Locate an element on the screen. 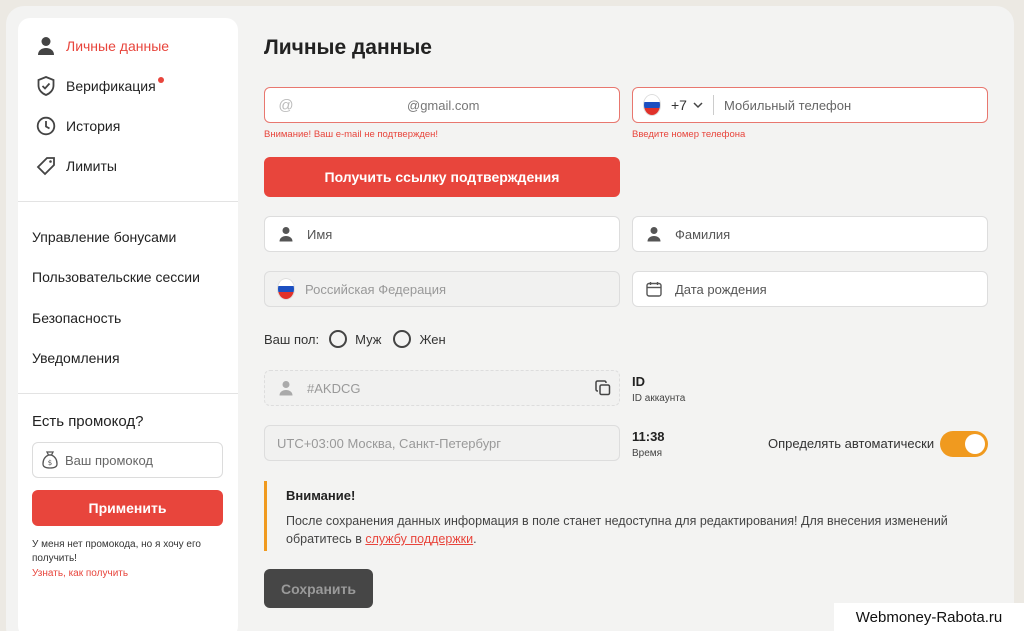 This screenshot has width=1024, height=631. email-error: Внимание! Ваш e-mail не подтвержден! is located at coordinates (351, 134).